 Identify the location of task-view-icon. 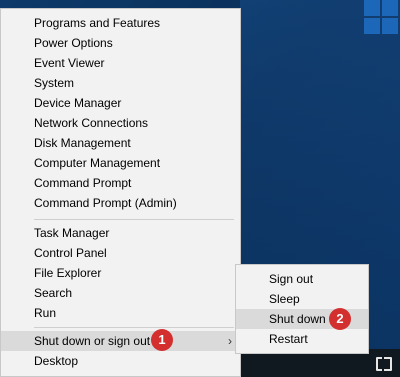
(384, 364).